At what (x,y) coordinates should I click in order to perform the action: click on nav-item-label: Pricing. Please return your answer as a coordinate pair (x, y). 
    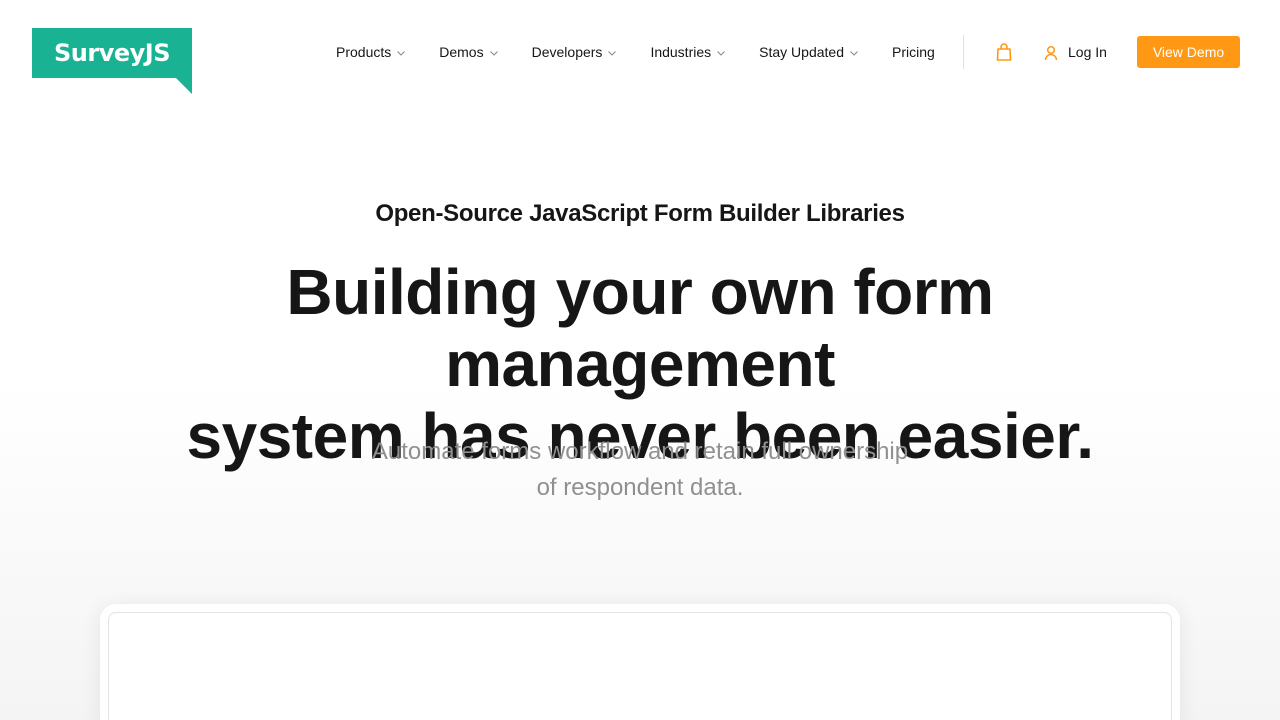
    Looking at the image, I should click on (913, 52).